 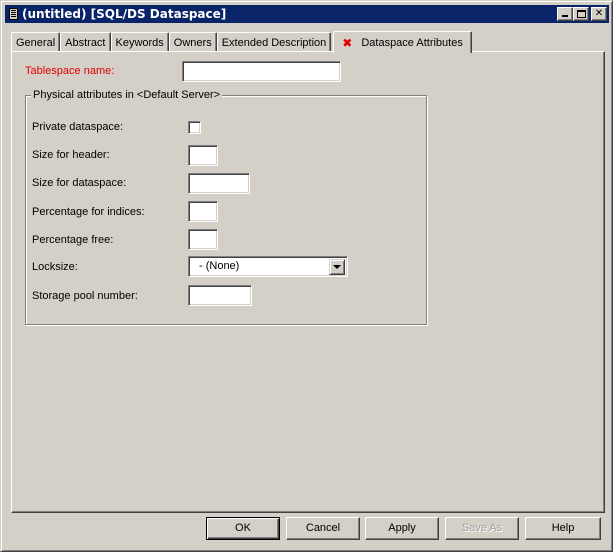 I want to click on tab-label: Owners, so click(x=192, y=42).